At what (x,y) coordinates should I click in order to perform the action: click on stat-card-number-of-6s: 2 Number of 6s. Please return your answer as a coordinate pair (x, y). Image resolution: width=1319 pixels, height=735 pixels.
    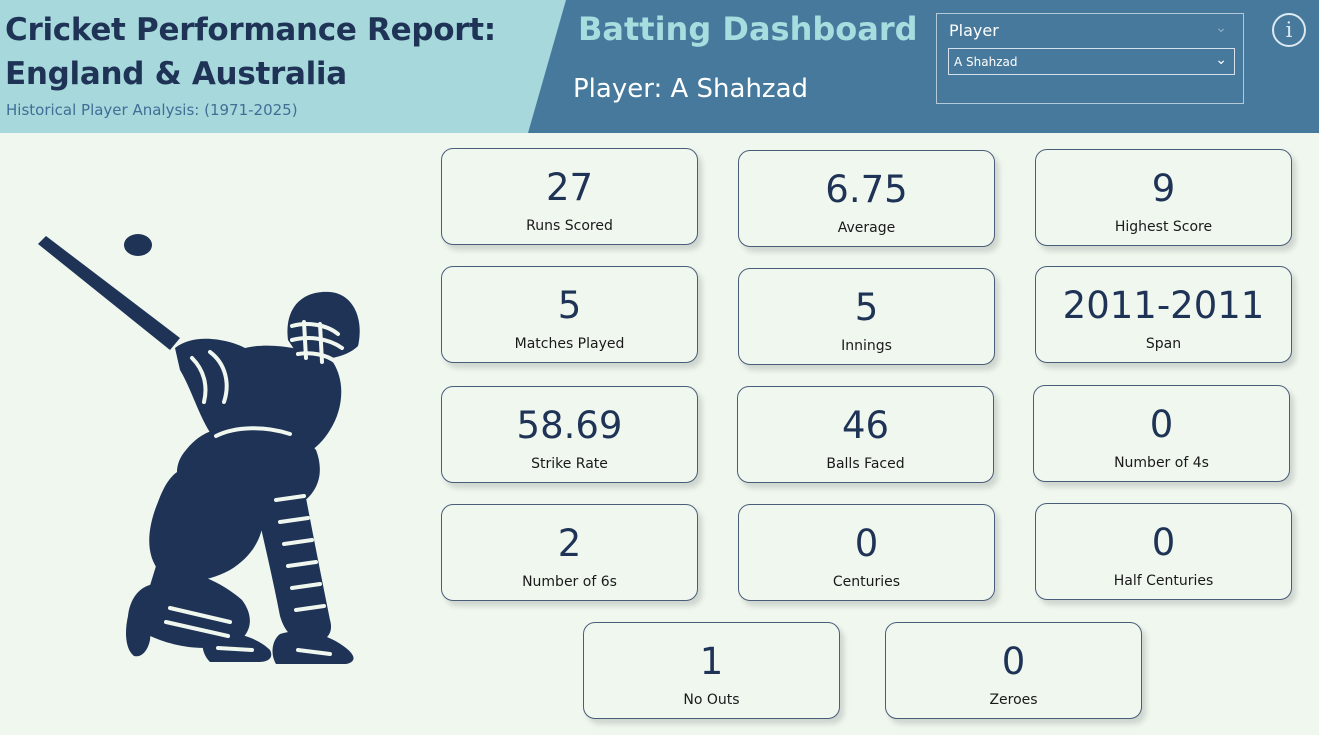
    Looking at the image, I should click on (569, 552).